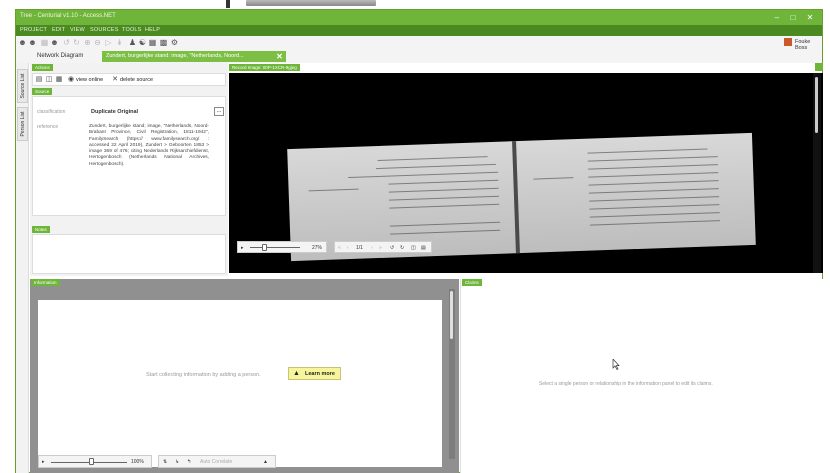 The height and width of the screenshot is (473, 830). What do you see at coordinates (66, 42) in the screenshot?
I see `undo-icon: ↺` at bounding box center [66, 42].